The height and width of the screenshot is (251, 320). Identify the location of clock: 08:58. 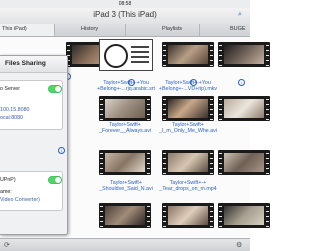
(125, 4).